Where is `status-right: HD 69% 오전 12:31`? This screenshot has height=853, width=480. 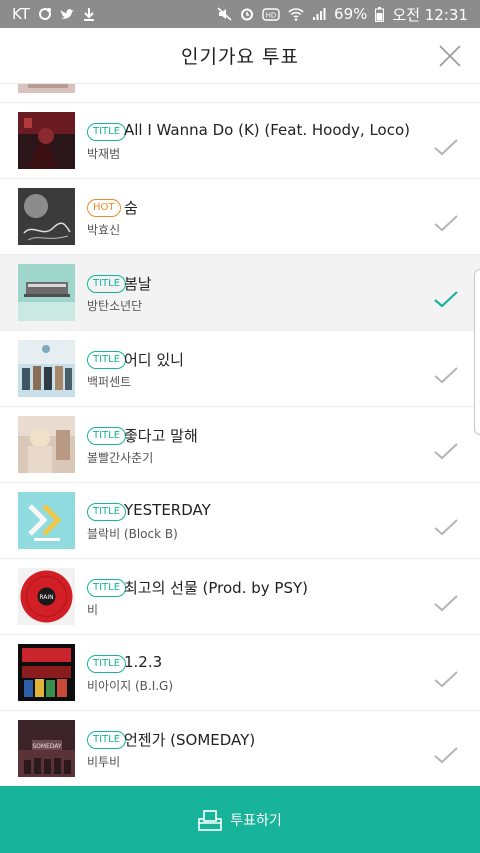 status-right: HD 69% 오전 12:31 is located at coordinates (342, 14).